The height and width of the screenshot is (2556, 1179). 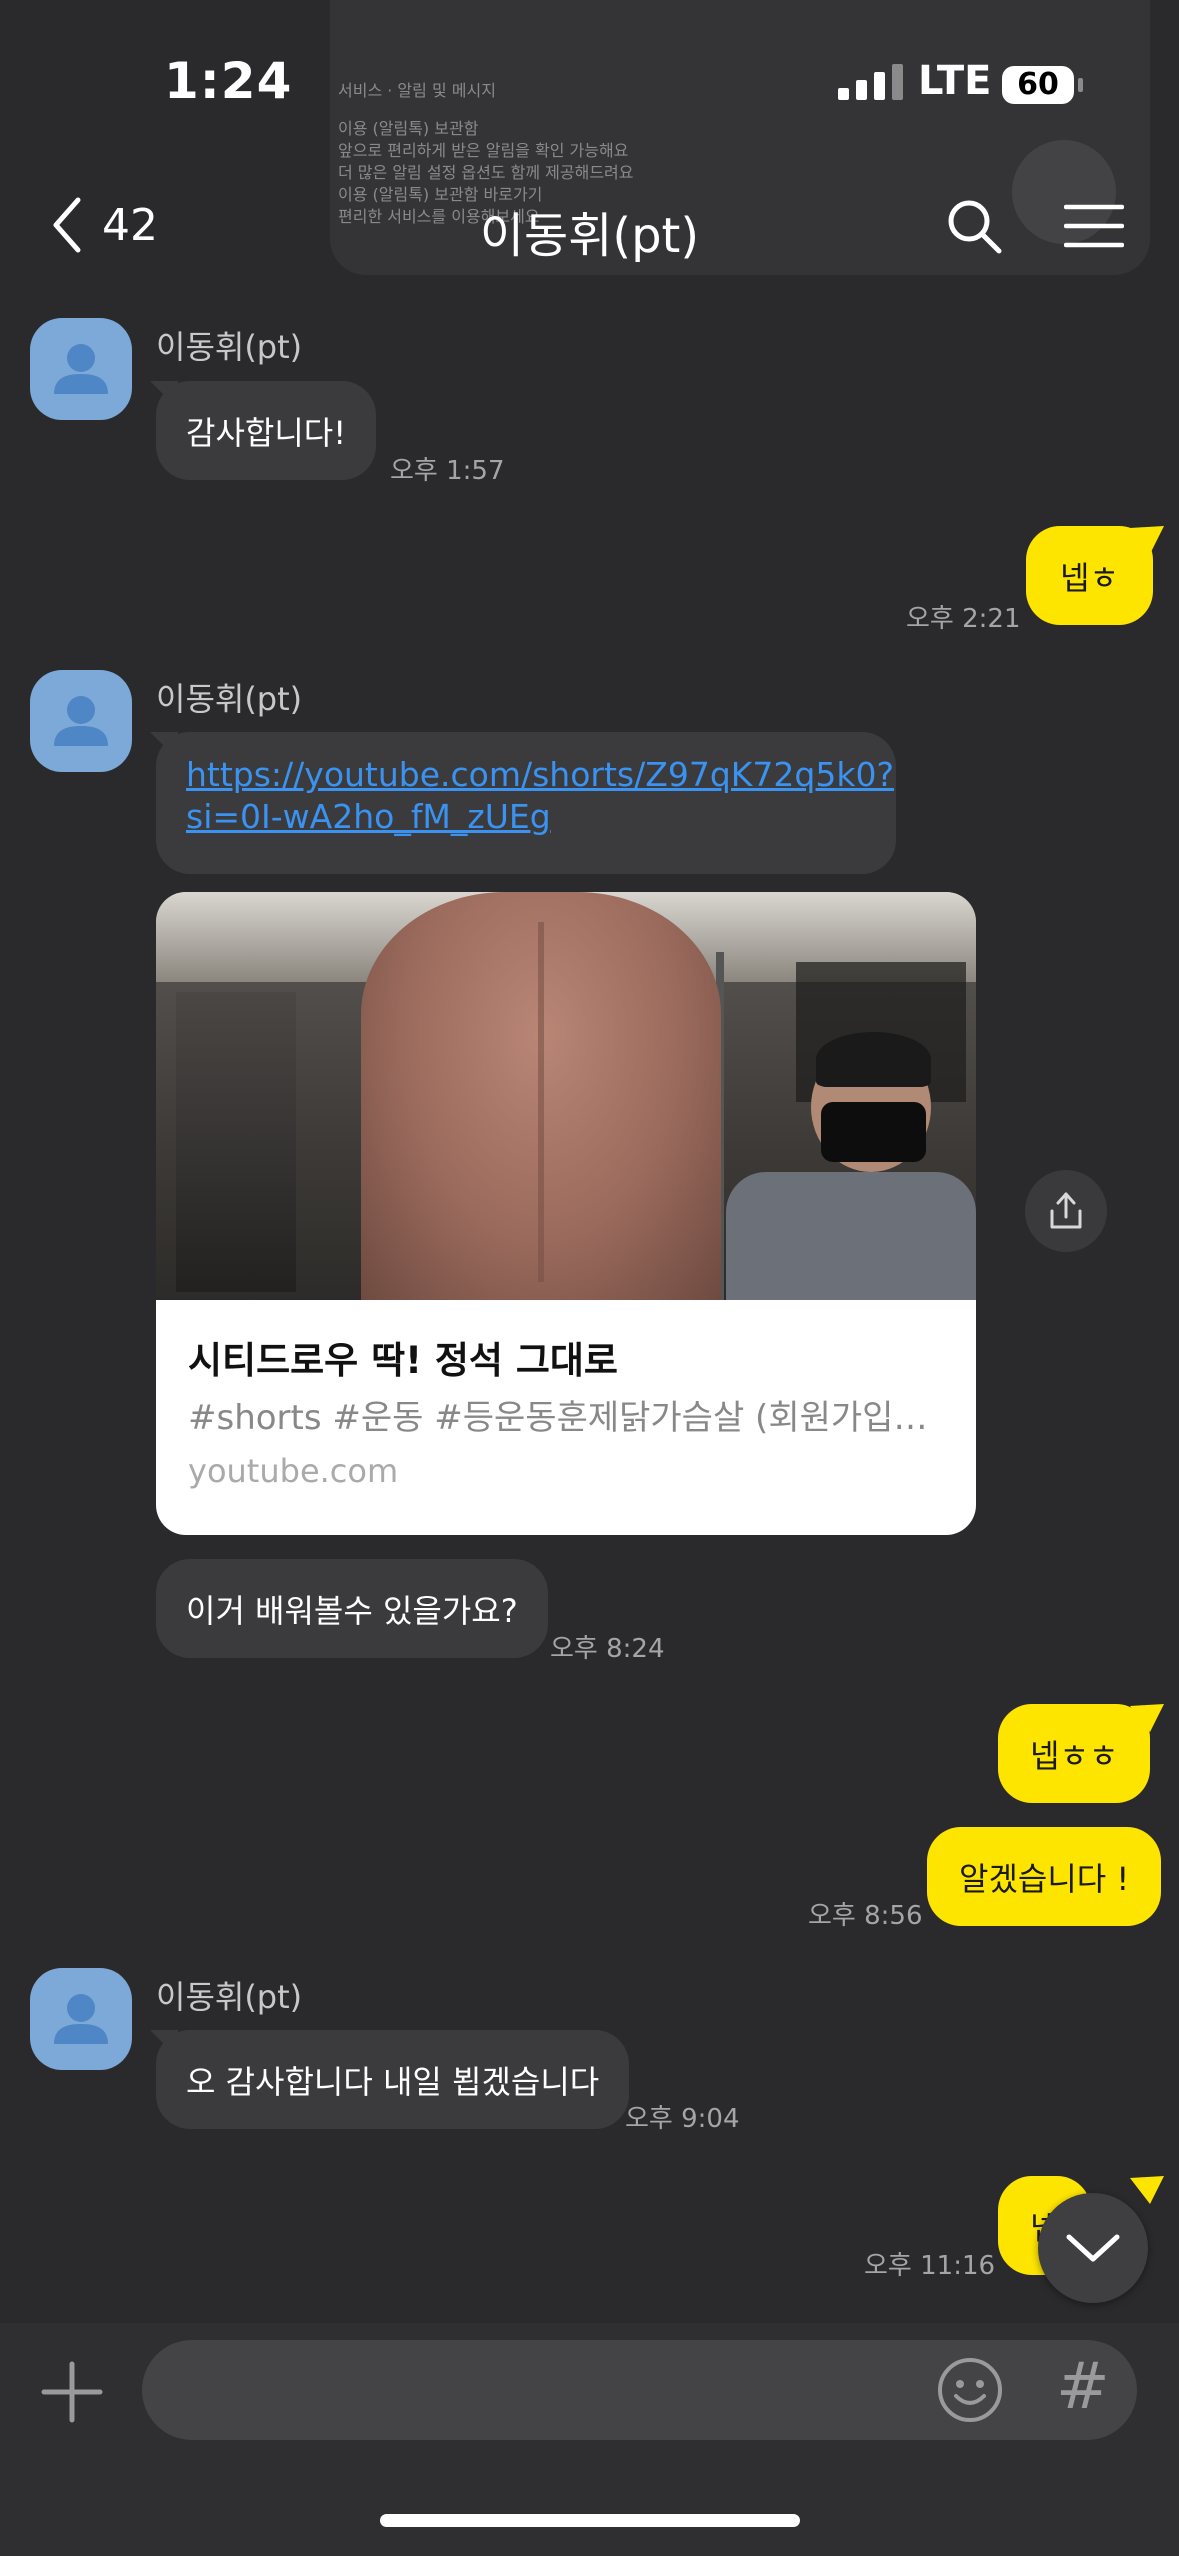 What do you see at coordinates (930, 2266) in the screenshot?
I see `message-time: 오후 11:16` at bounding box center [930, 2266].